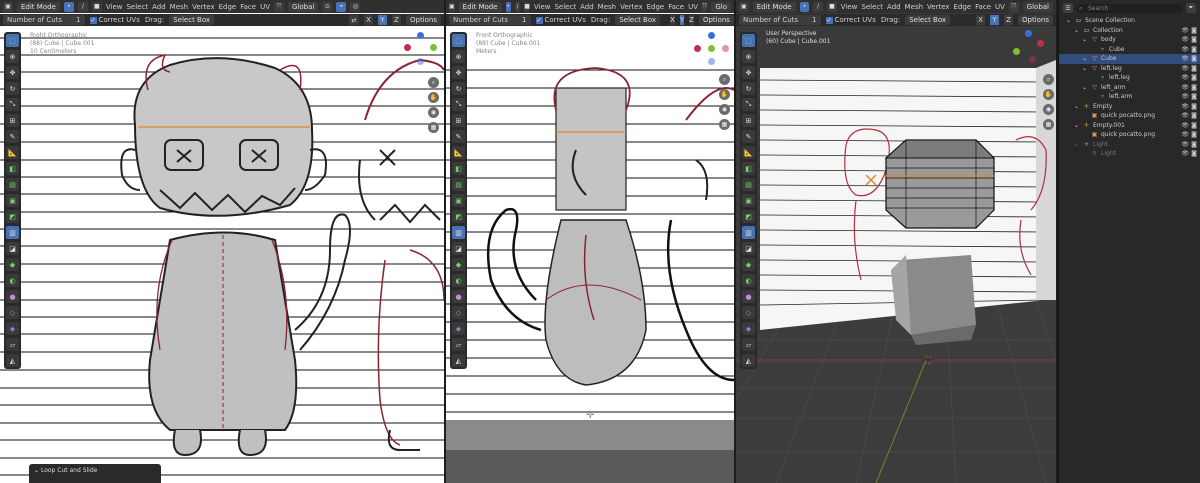 Image resolution: width=1200 pixels, height=483 pixels. Describe the element at coordinates (355, 6) in the screenshot. I see `proportional-edit-icon: ◎` at that location.